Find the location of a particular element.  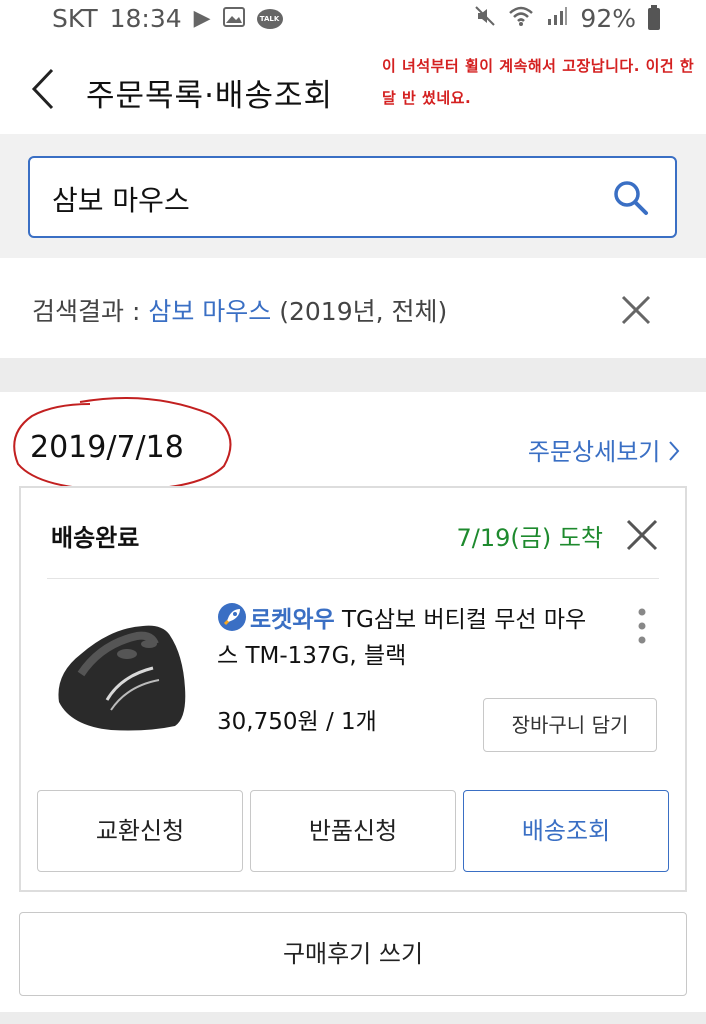

battery-icon is located at coordinates (654, 17).